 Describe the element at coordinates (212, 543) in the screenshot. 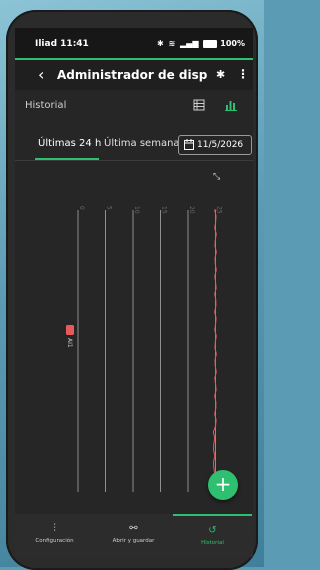

I see `nav-label-historial: Historial` at that location.